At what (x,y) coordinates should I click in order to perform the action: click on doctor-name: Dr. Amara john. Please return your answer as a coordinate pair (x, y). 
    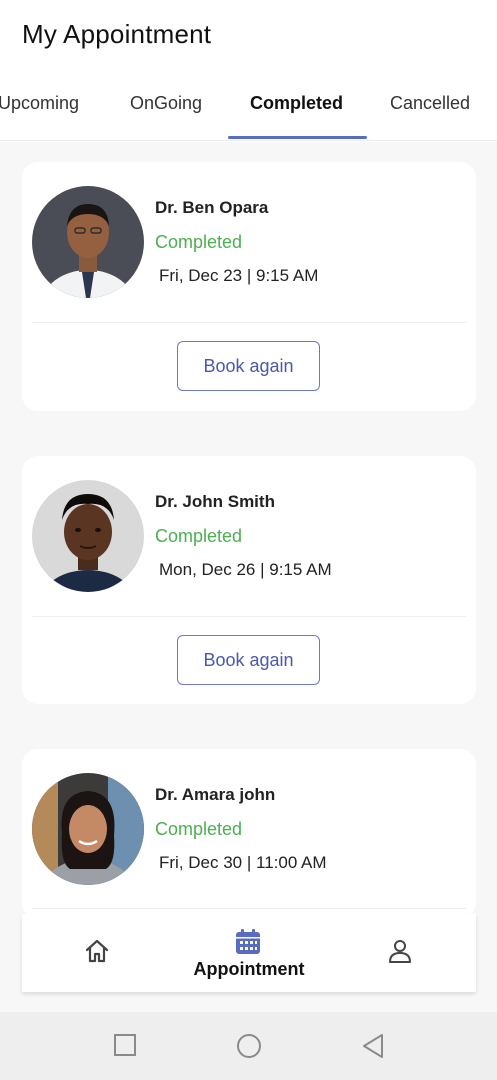
    Looking at the image, I should click on (215, 794).